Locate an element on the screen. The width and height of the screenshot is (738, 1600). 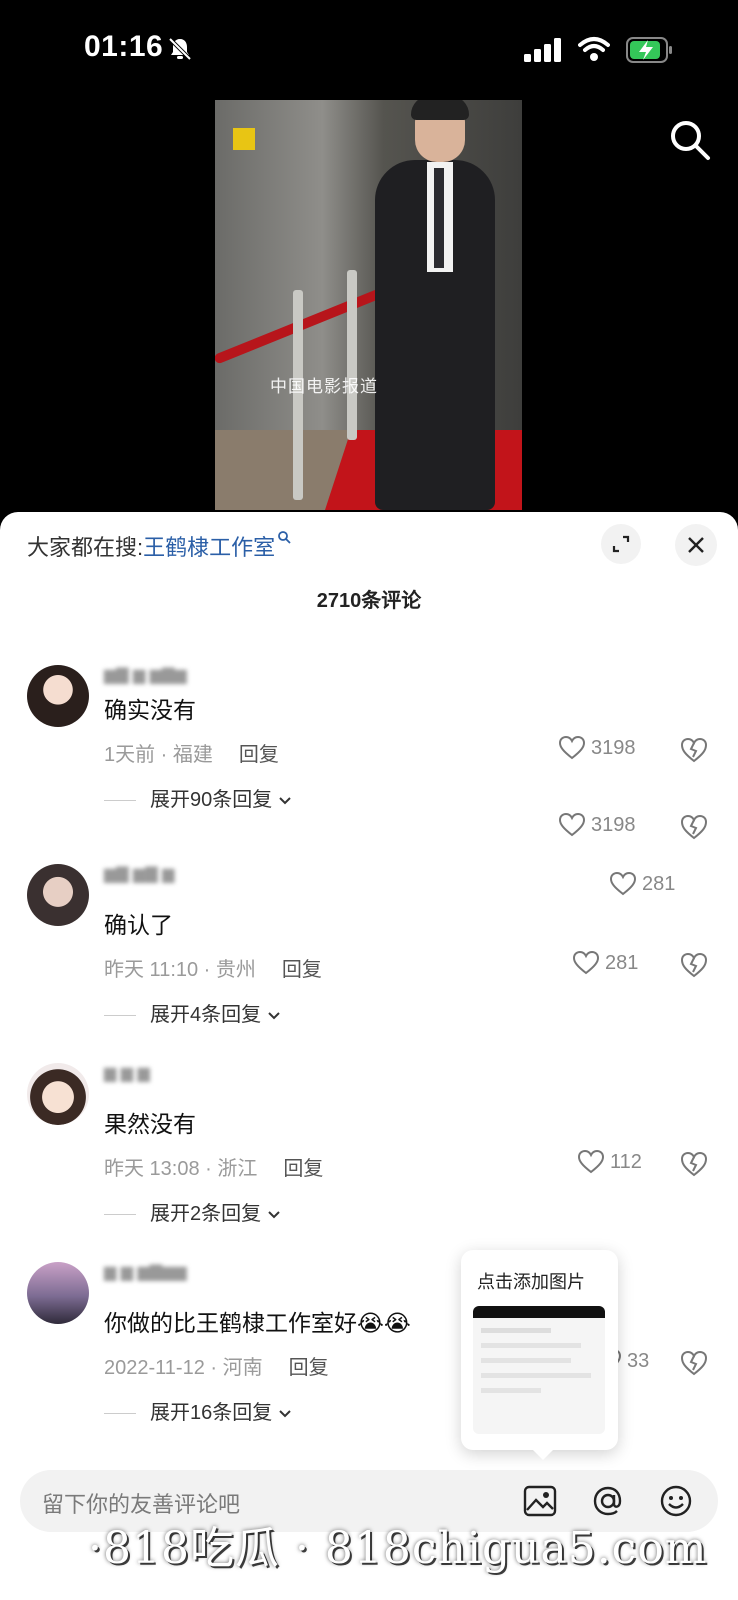
comment-meta: 1天前 · 福建 回复 is located at coordinates (191, 755).